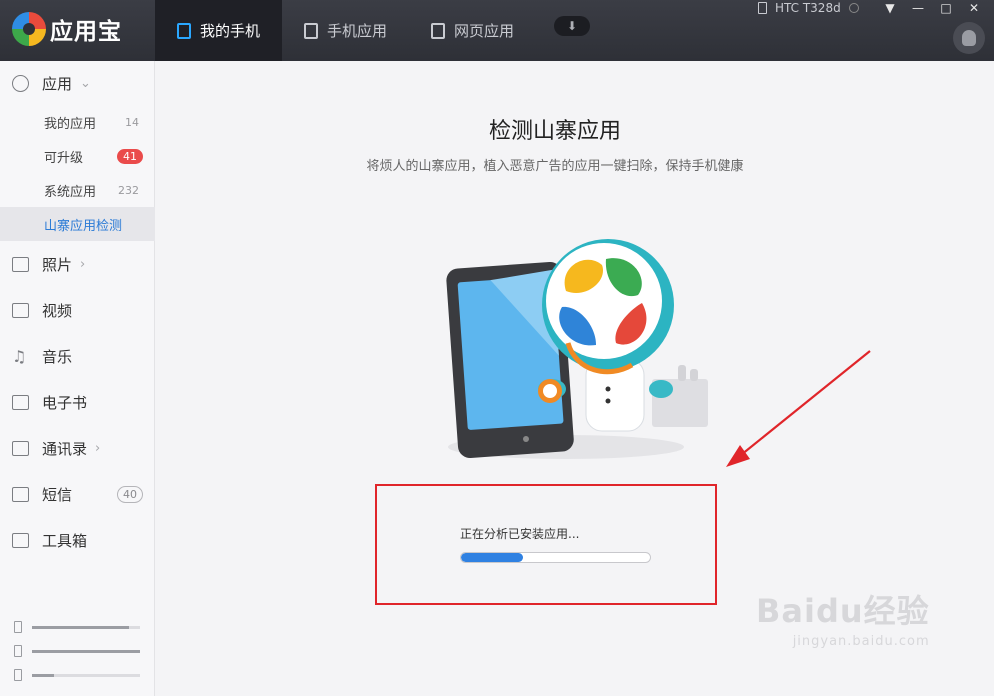  Describe the element at coordinates (86, 32) in the screenshot. I see `app-name: 应用宝` at that location.